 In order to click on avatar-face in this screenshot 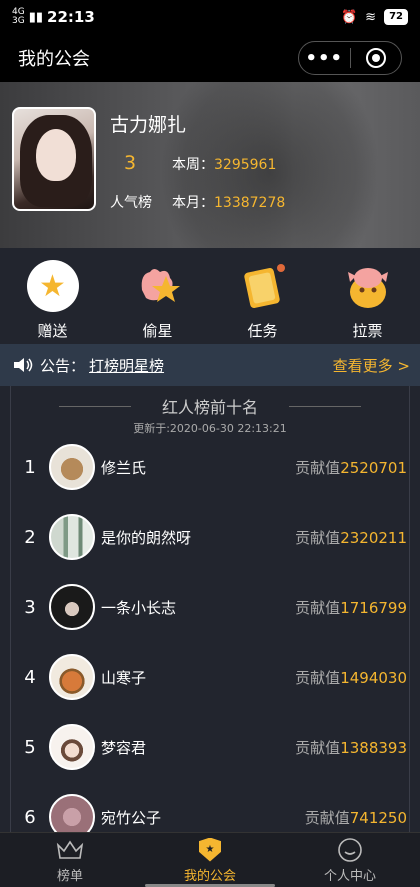, I will do `click(56, 155)`.